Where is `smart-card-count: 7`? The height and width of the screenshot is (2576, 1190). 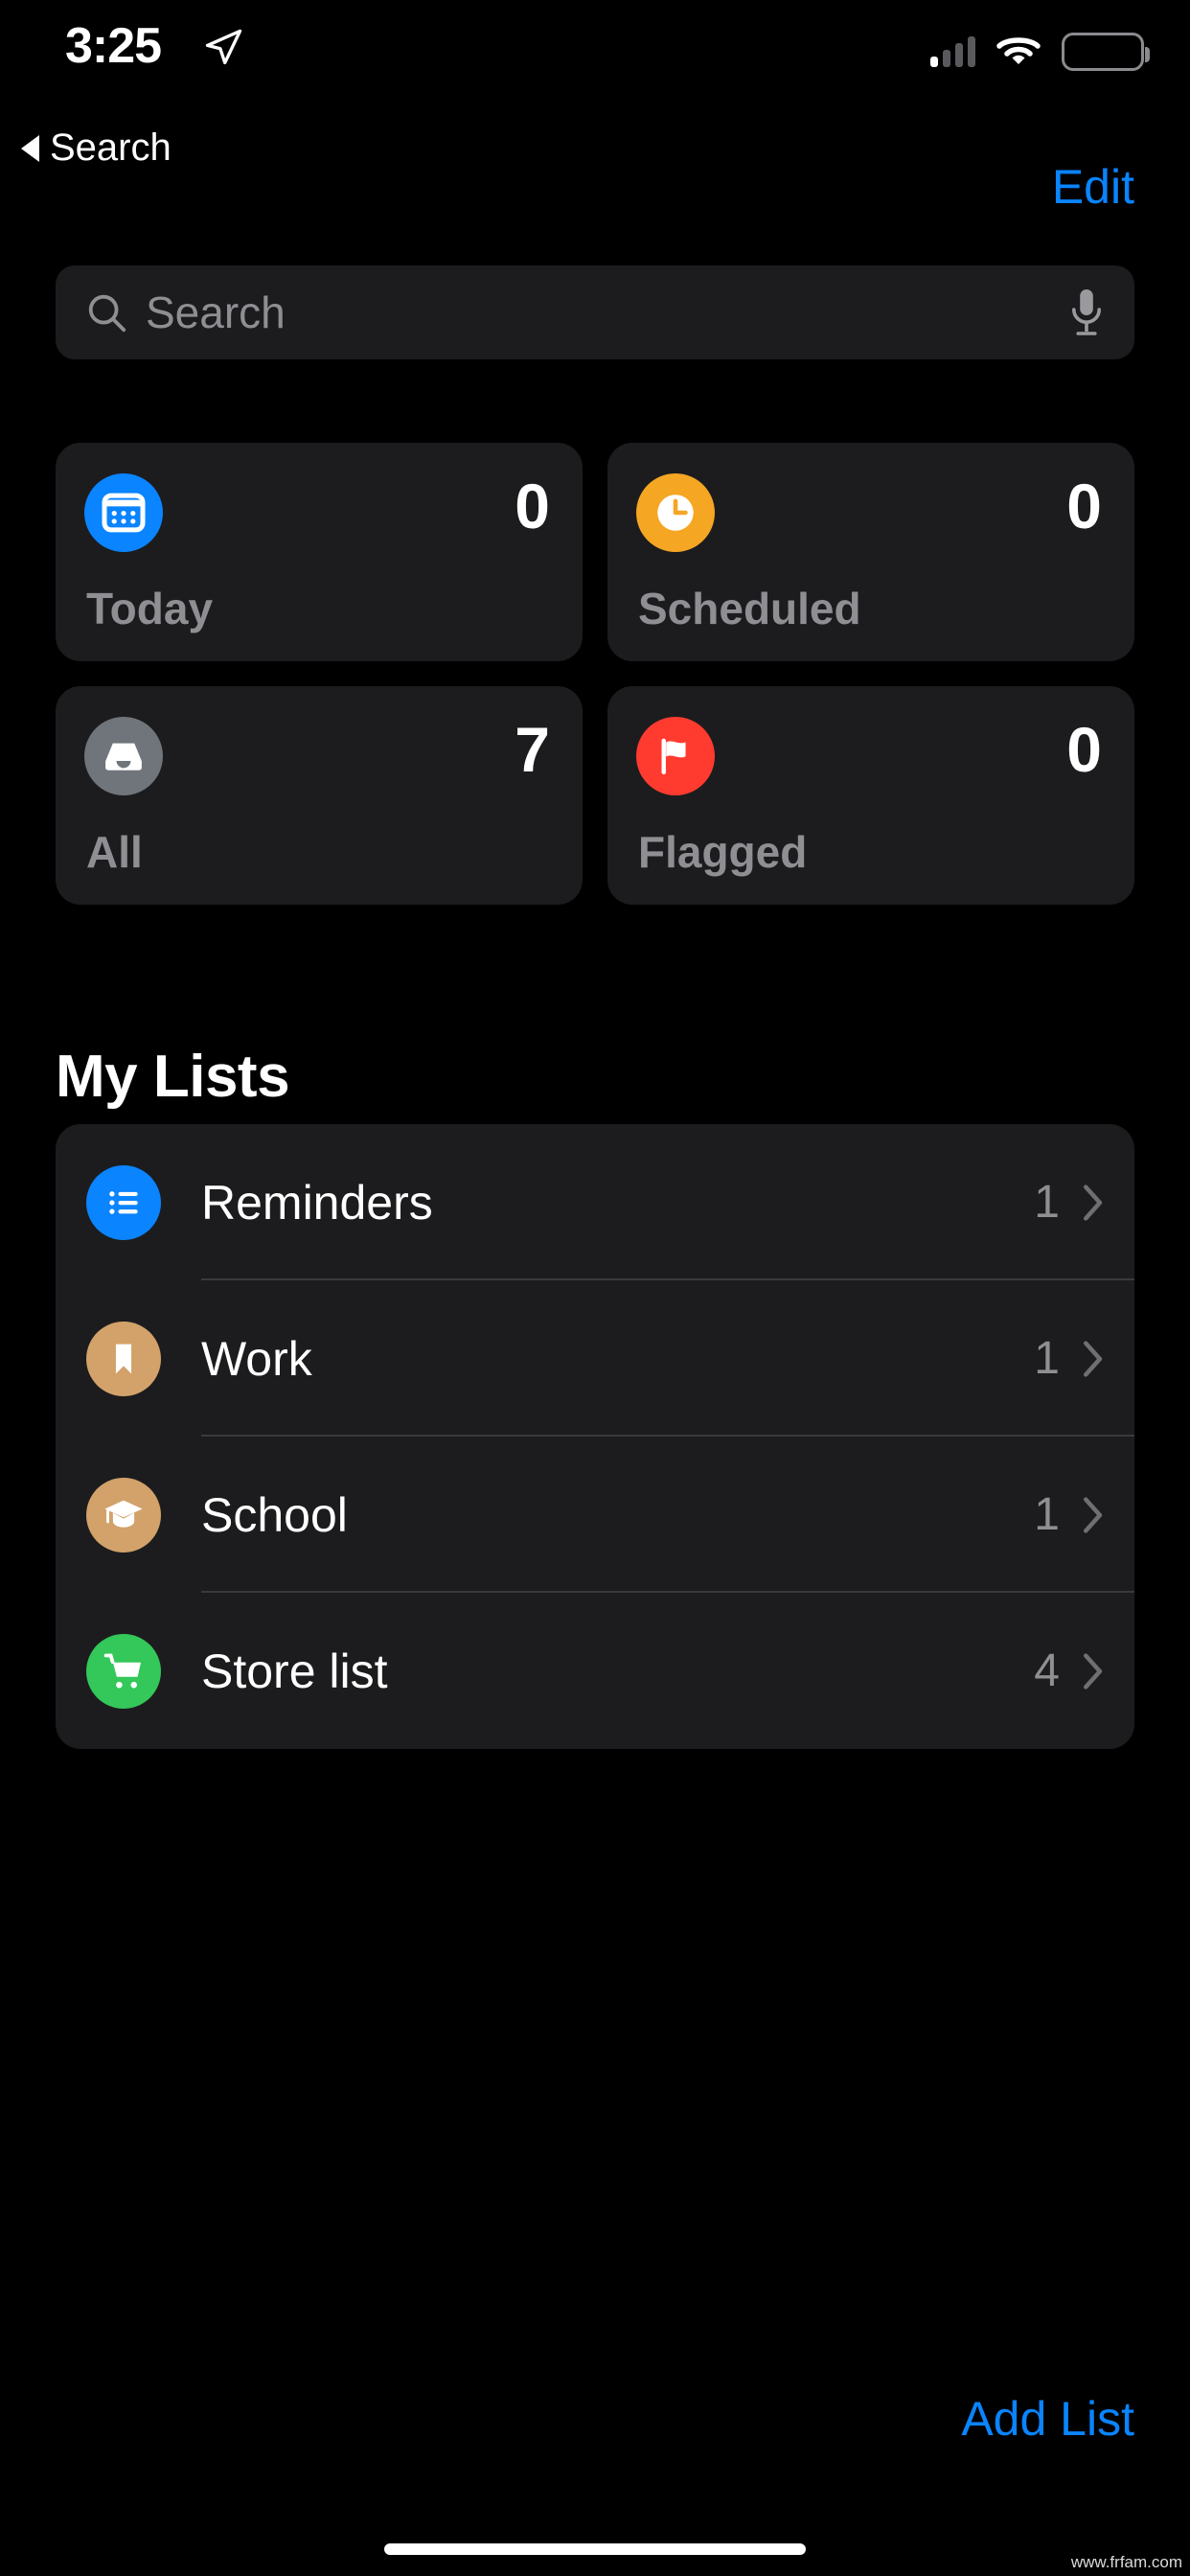
smart-card-count: 7 is located at coordinates (532, 749).